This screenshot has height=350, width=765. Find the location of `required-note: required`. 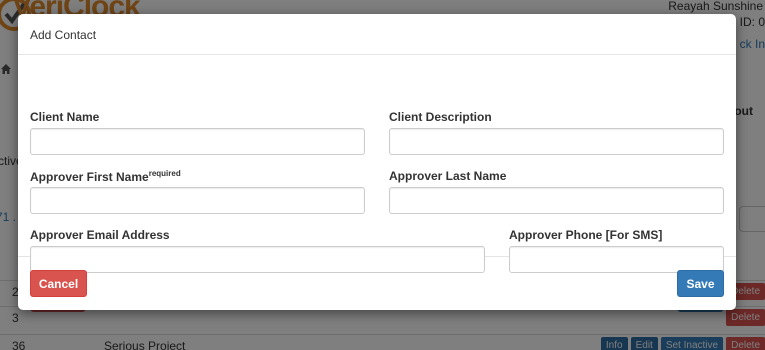

required-note: required is located at coordinates (164, 173).